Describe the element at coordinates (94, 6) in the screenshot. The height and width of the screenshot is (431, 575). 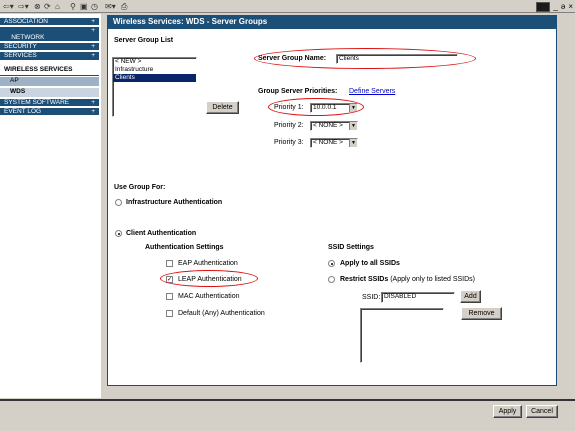
I see `history-icon: ◷` at that location.